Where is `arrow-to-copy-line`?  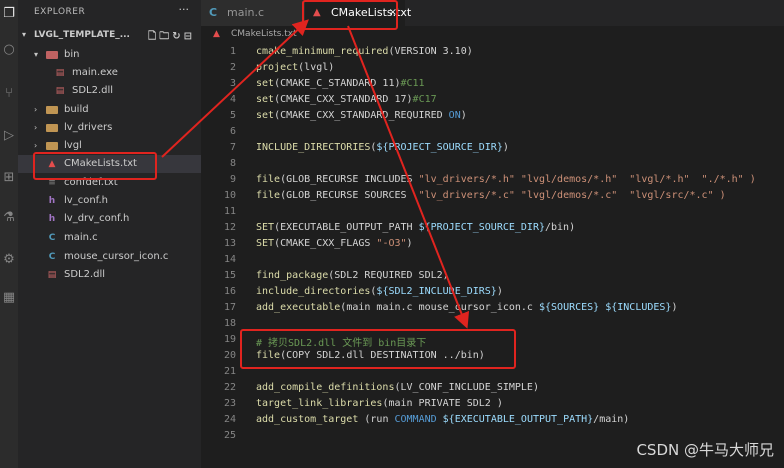
arrow-to-copy-line is located at coordinates (408, 177).